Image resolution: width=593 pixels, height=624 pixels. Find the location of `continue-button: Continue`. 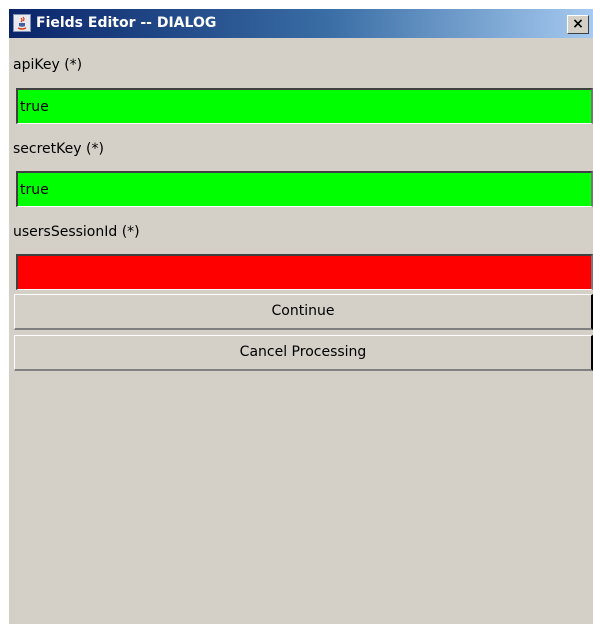

continue-button: Continue is located at coordinates (303, 312).